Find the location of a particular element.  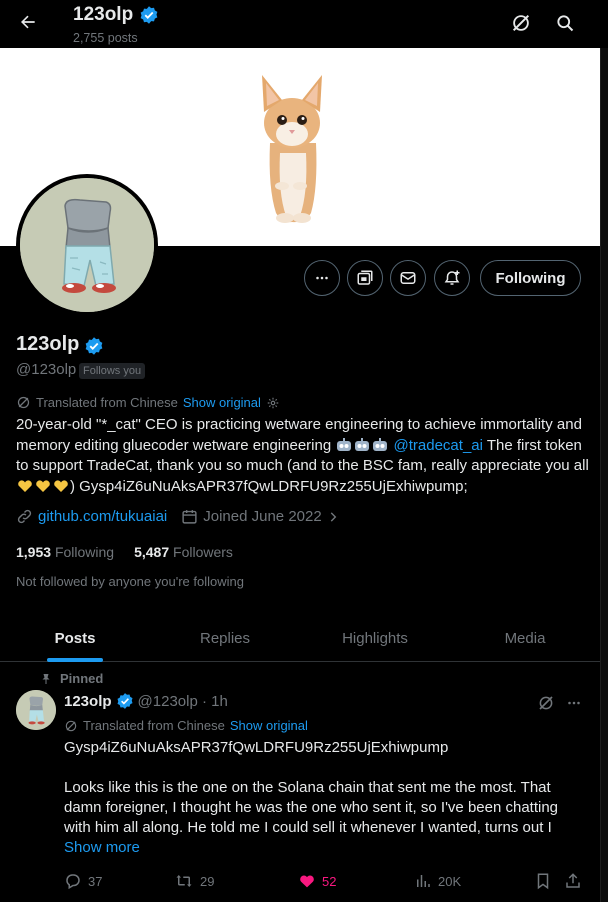

back-arrow-icon is located at coordinates (28, 22).